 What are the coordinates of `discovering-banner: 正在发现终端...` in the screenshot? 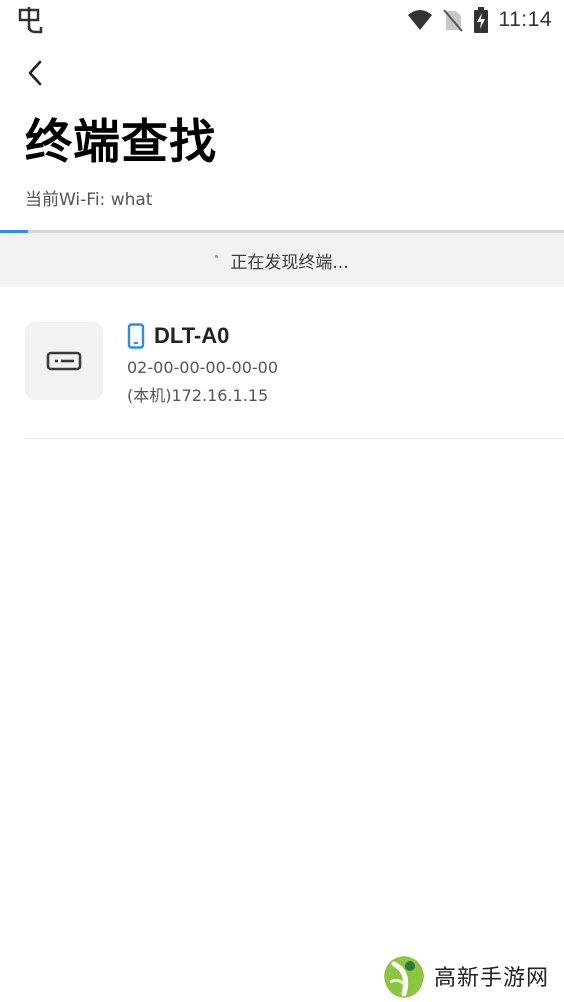 It's located at (282, 260).